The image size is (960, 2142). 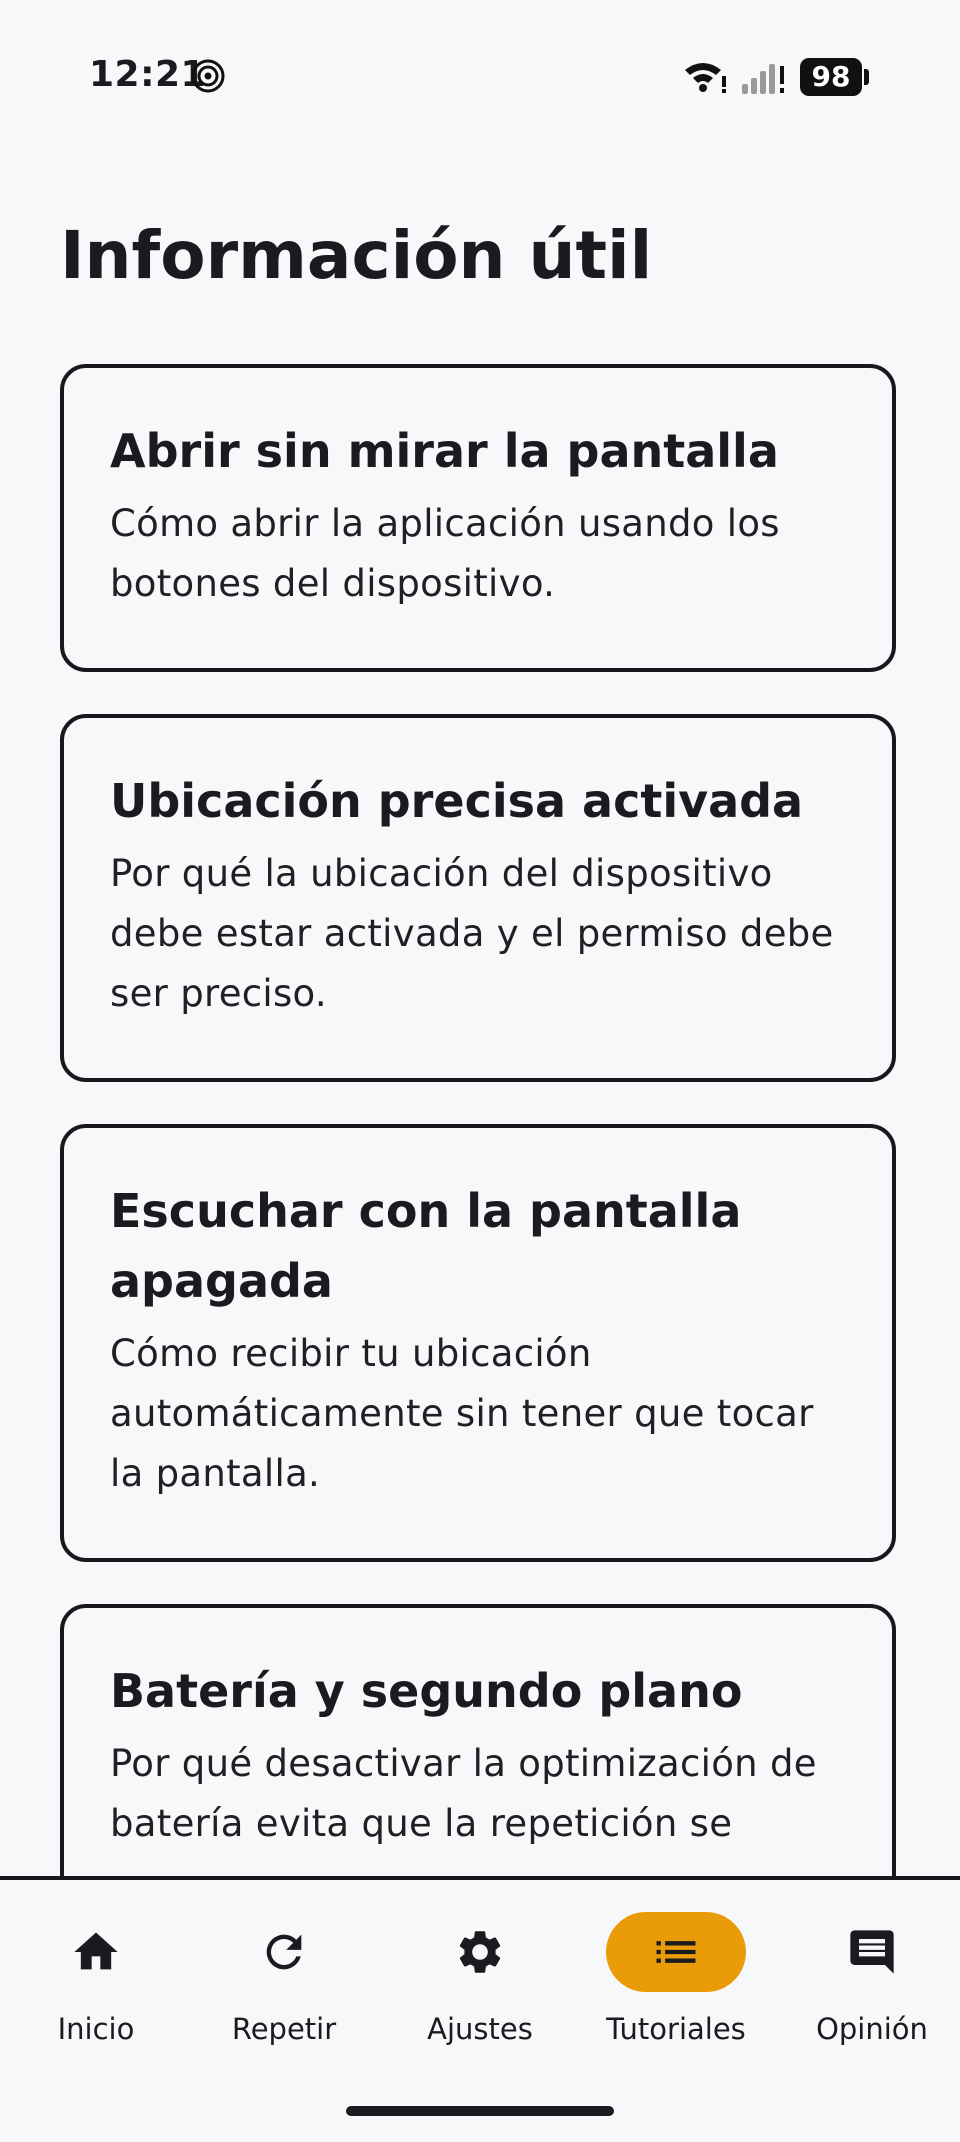 What do you see at coordinates (284, 1980) in the screenshot?
I see `nav-item-repetir: Repetir` at bounding box center [284, 1980].